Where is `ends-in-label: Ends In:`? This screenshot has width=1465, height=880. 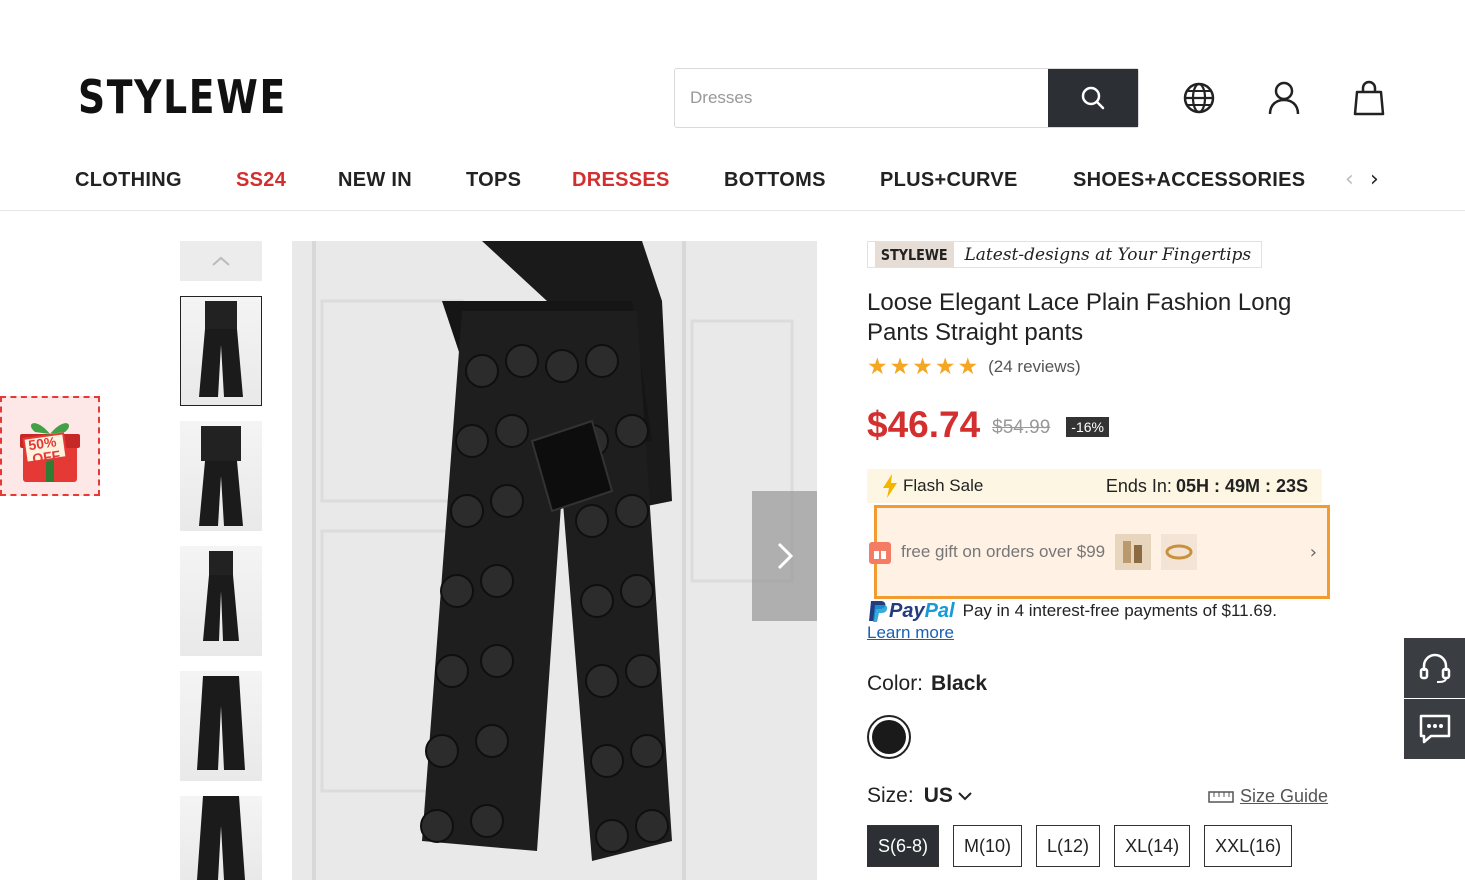
ends-in-label: Ends In: is located at coordinates (1138, 485).